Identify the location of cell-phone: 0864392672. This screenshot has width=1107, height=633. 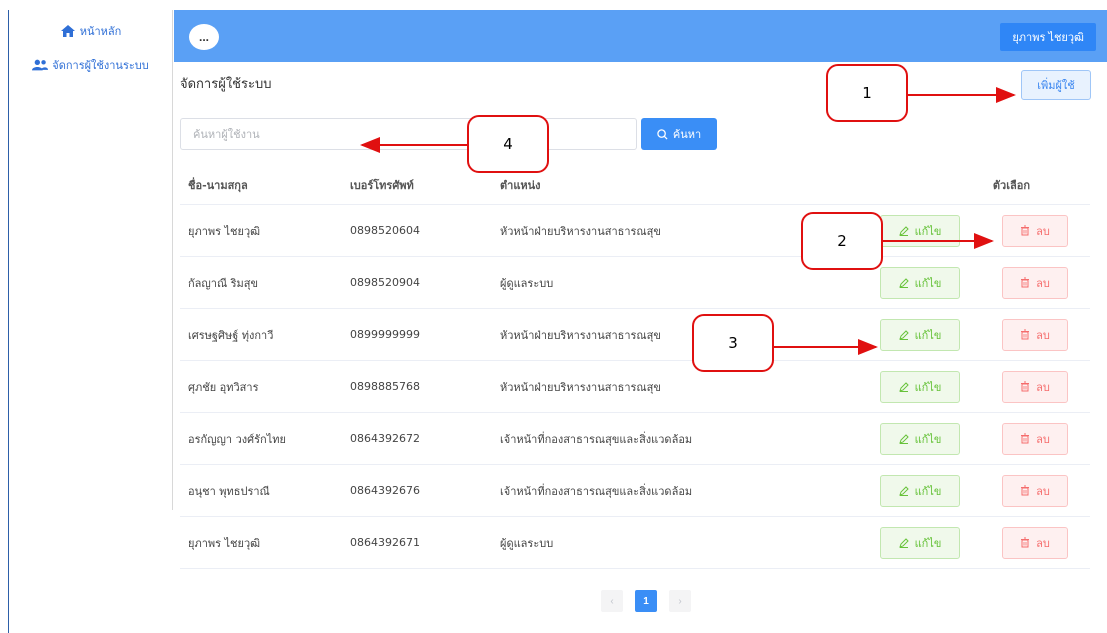
(385, 438).